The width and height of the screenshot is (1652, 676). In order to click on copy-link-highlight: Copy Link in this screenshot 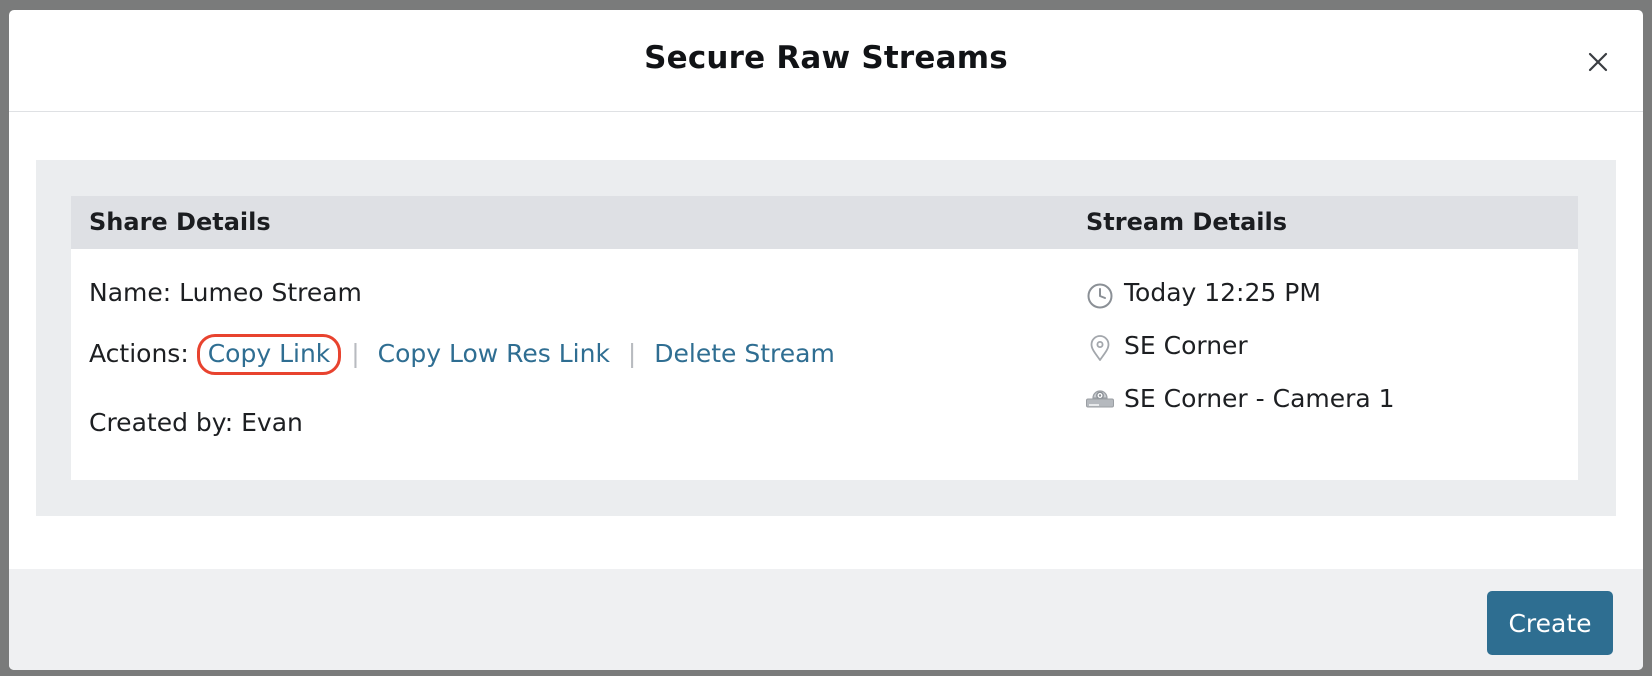, I will do `click(269, 354)`.